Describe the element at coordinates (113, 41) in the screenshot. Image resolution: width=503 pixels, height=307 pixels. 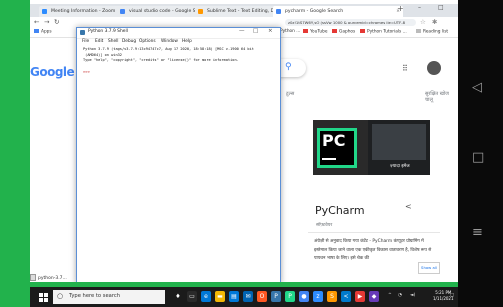
I see `menu-shell: Shell` at that location.